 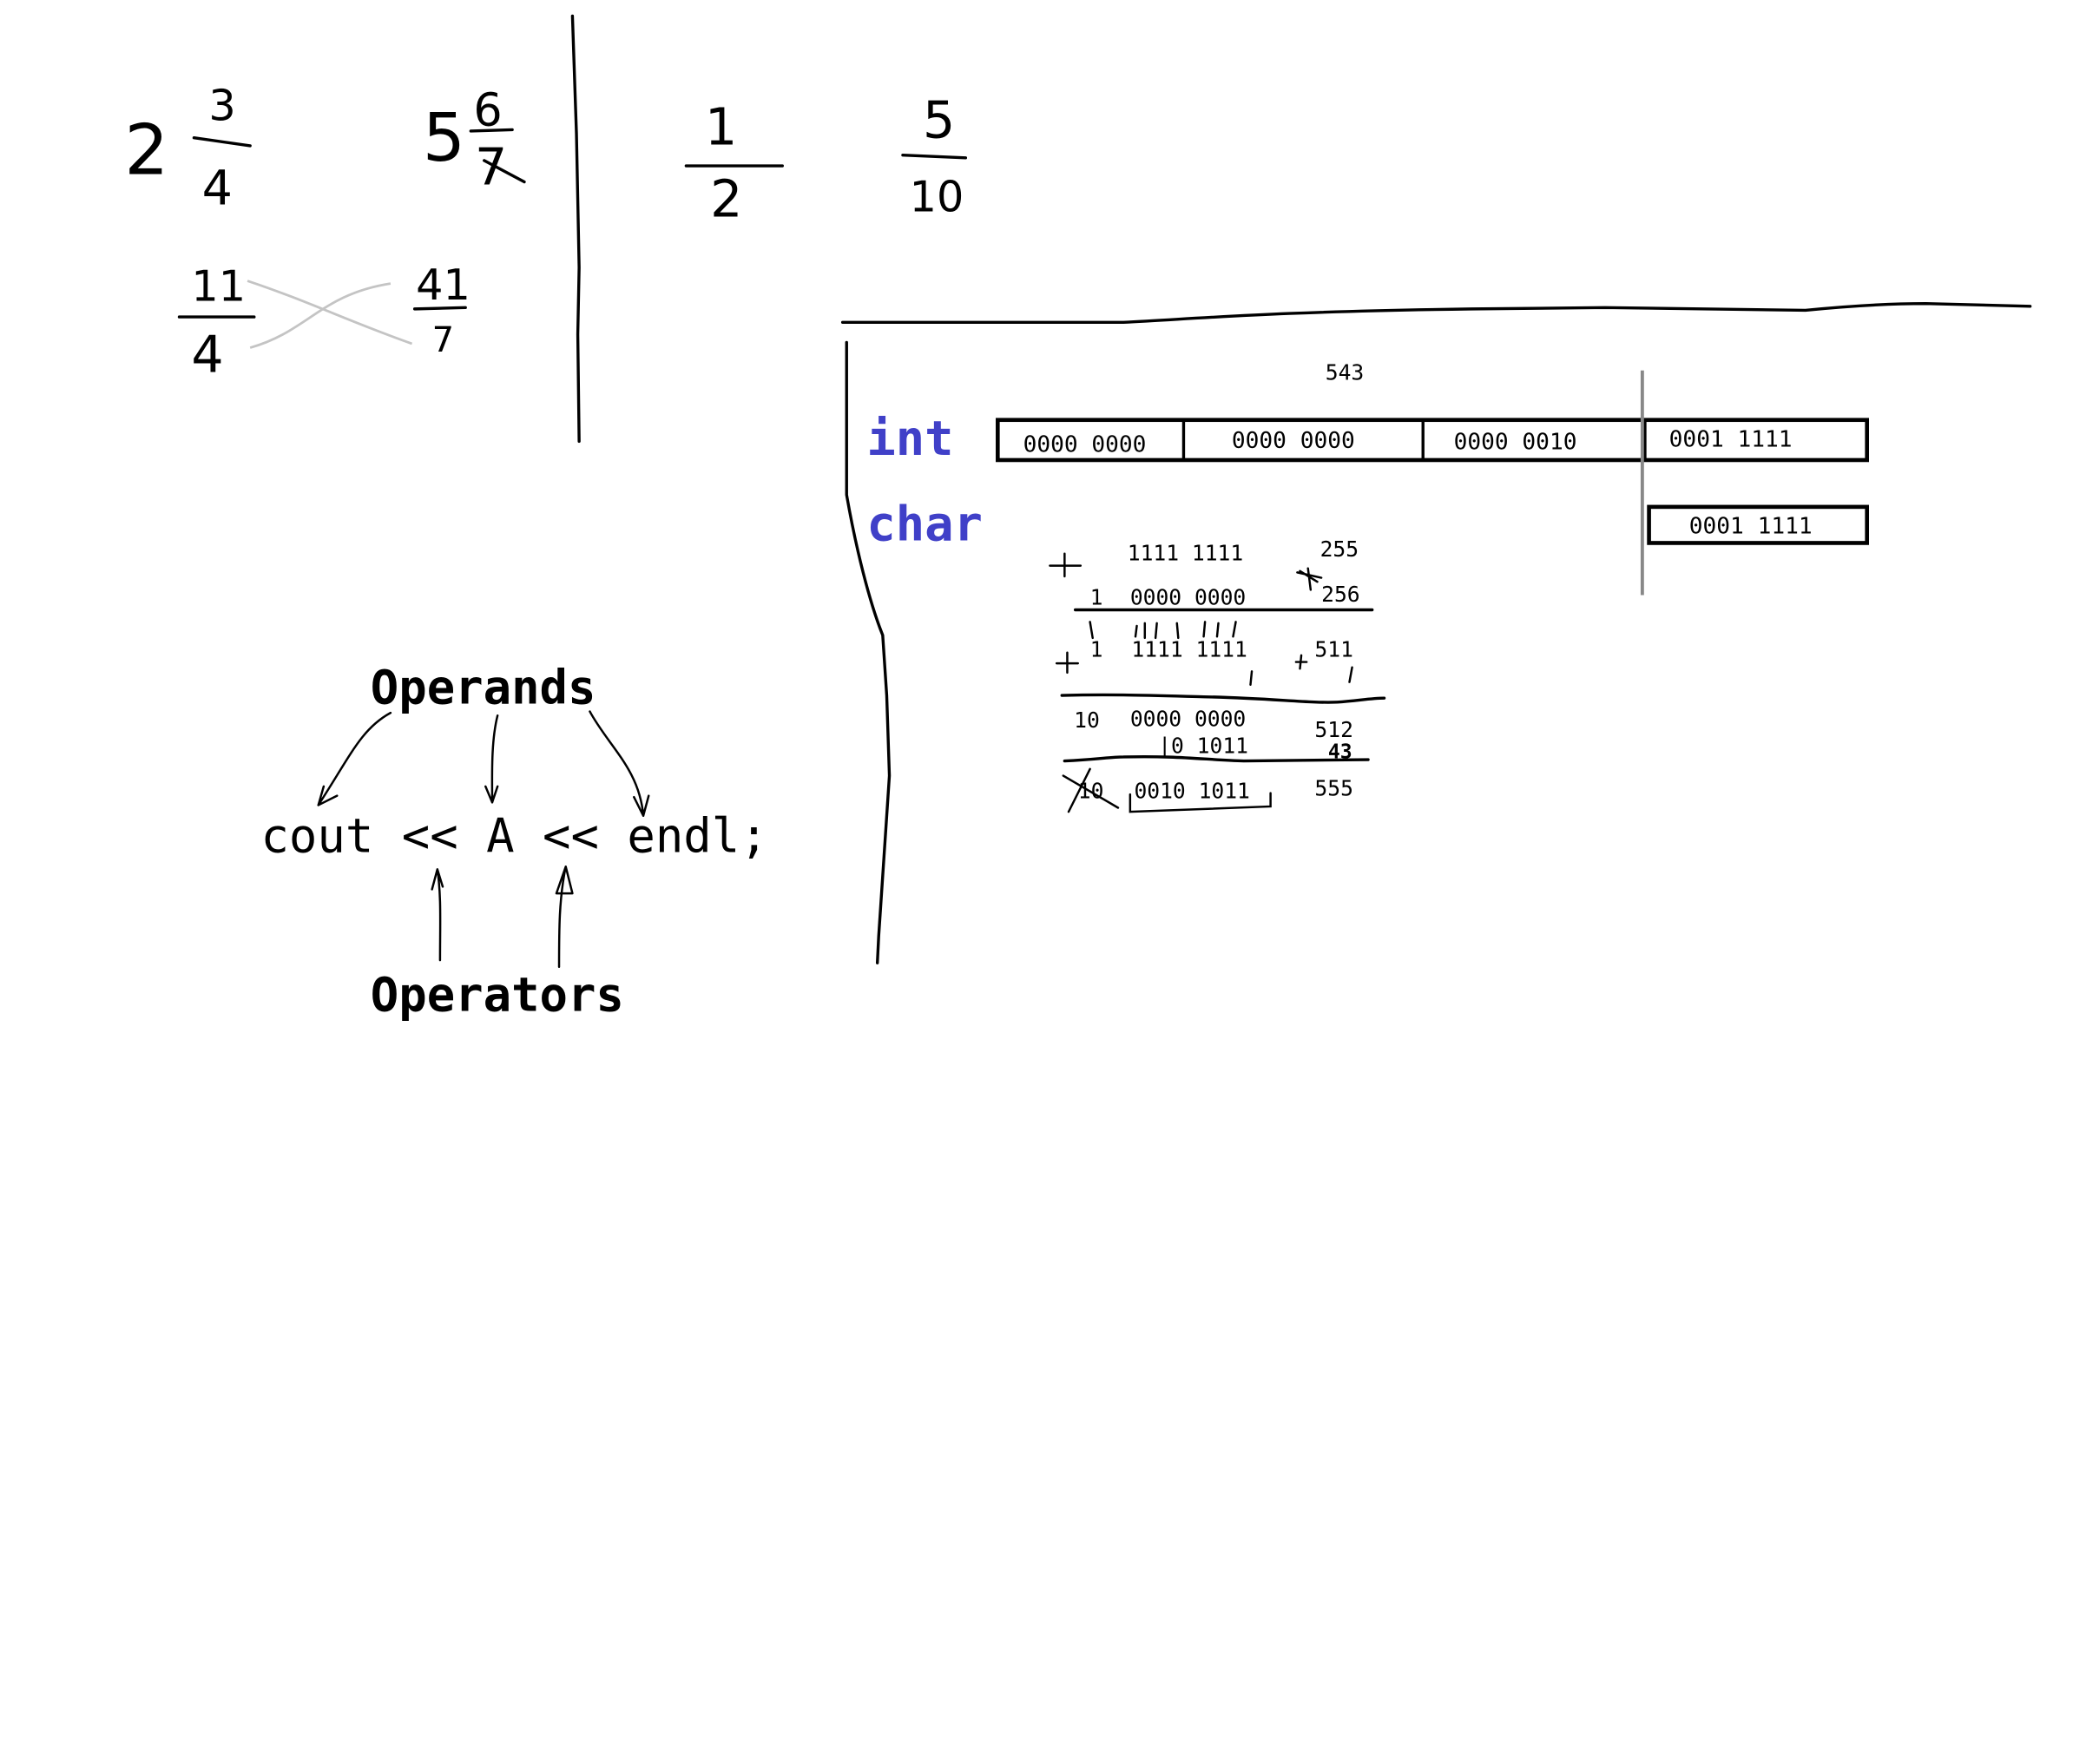 I want to click on char-label: char, so click(x=924, y=525).